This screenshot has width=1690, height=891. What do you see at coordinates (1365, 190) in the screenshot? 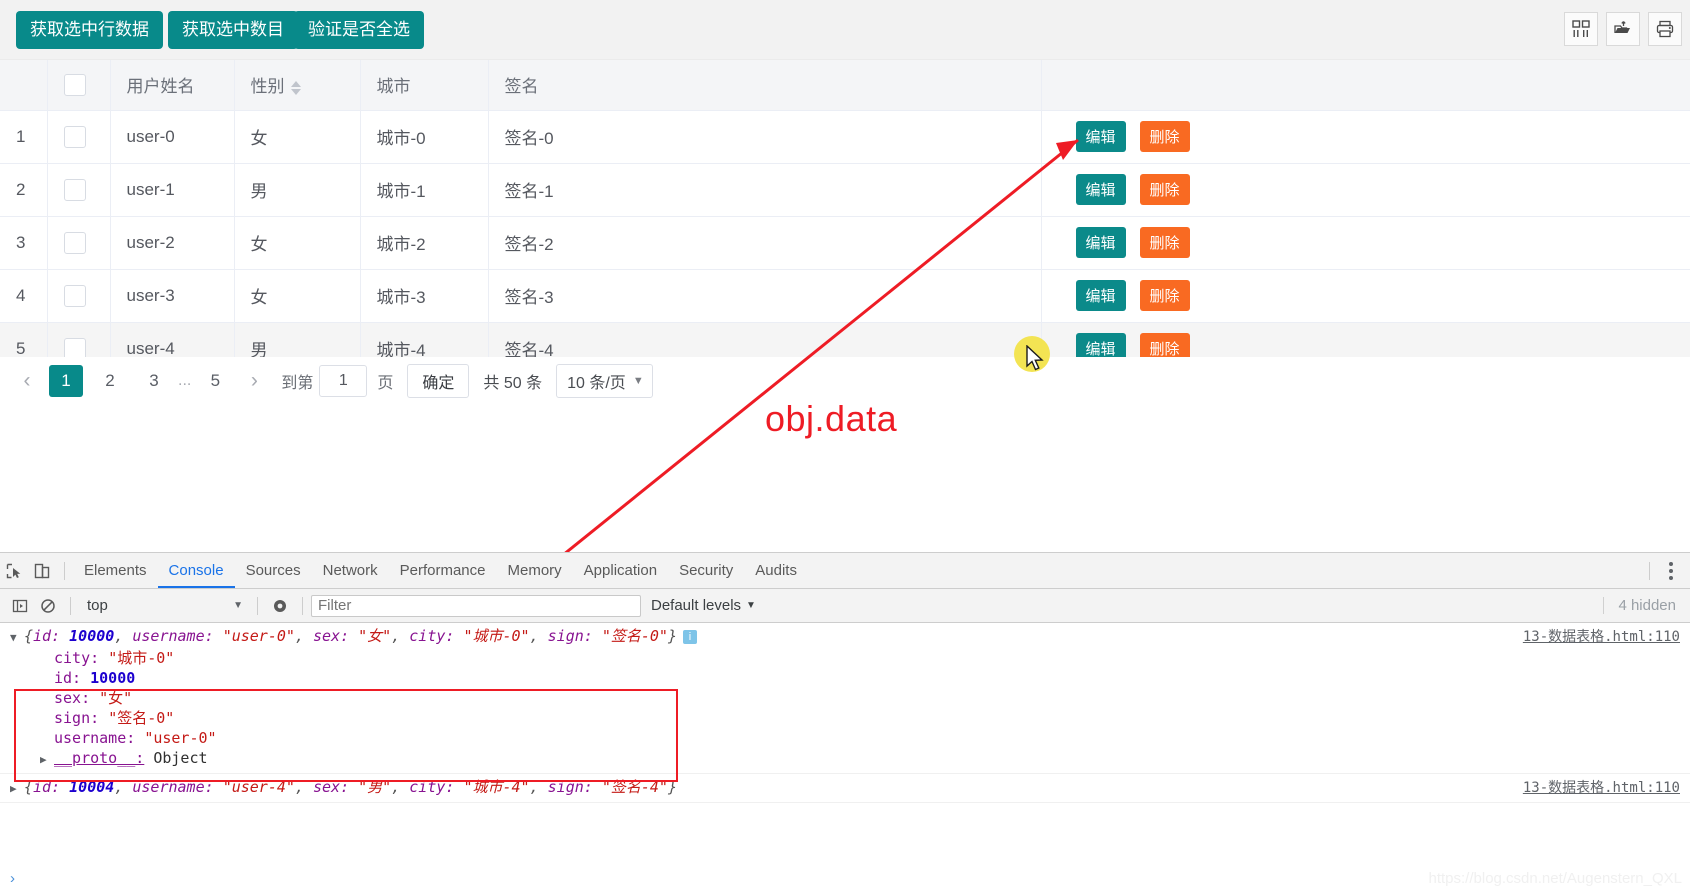
I see `cell-actions: 编辑 删除` at bounding box center [1365, 190].